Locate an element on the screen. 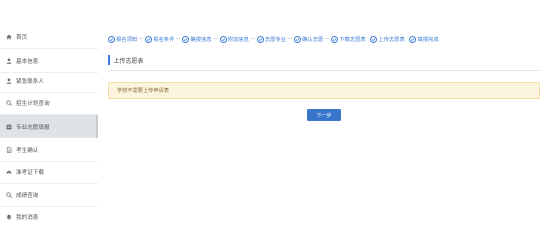 The image size is (551, 240). step-7: 下载志愿表 is located at coordinates (348, 39).